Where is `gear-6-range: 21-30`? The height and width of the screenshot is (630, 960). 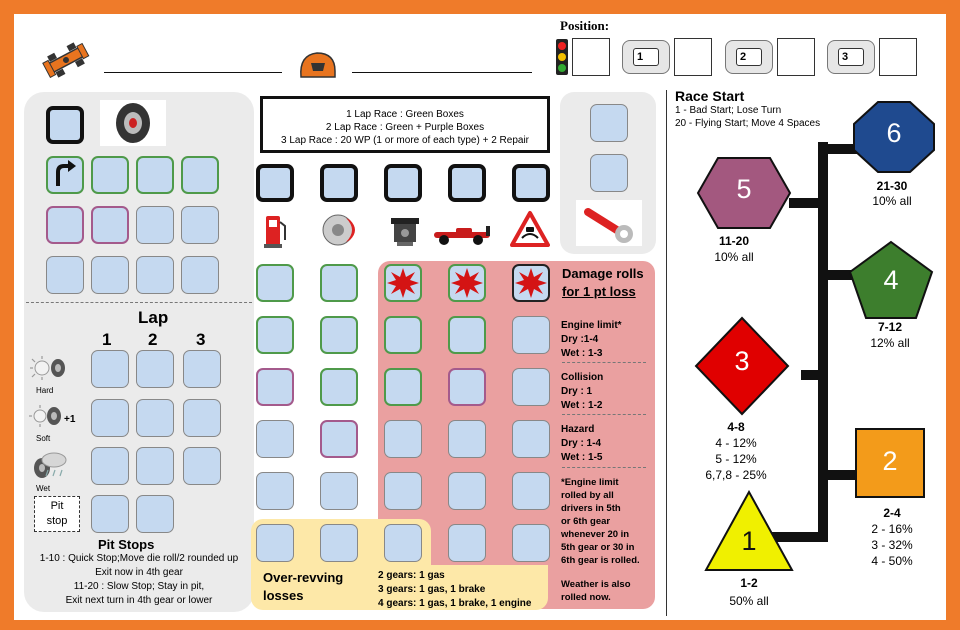
gear-6-range: 21-30 is located at coordinates (892, 186).